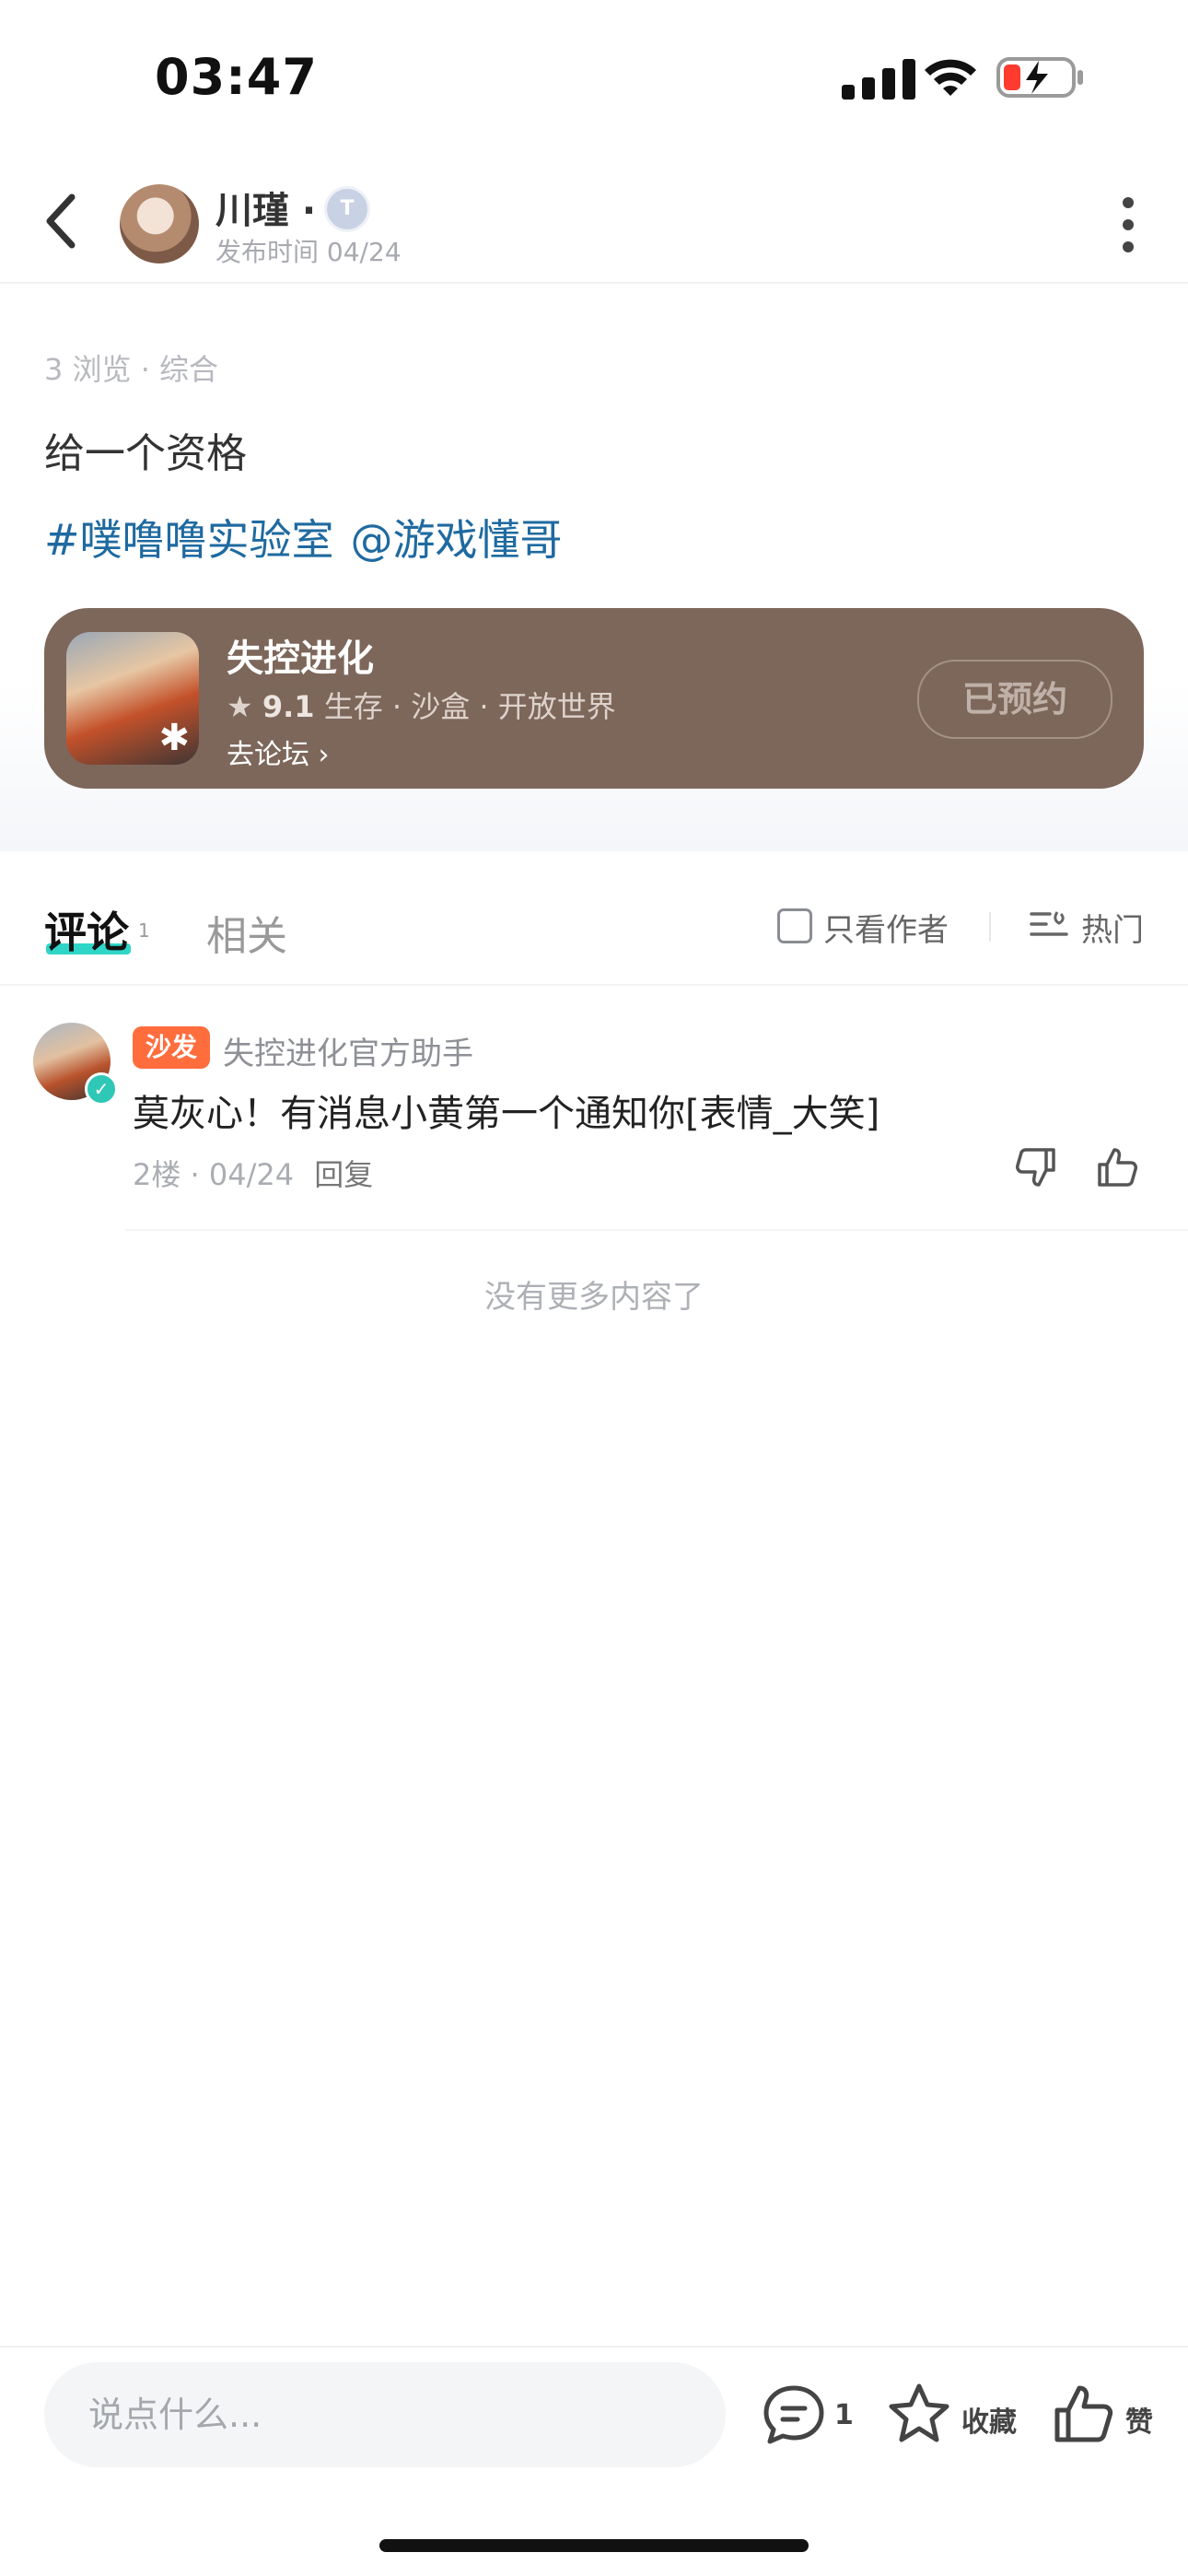  I want to click on wifi-icon, so click(951, 77).